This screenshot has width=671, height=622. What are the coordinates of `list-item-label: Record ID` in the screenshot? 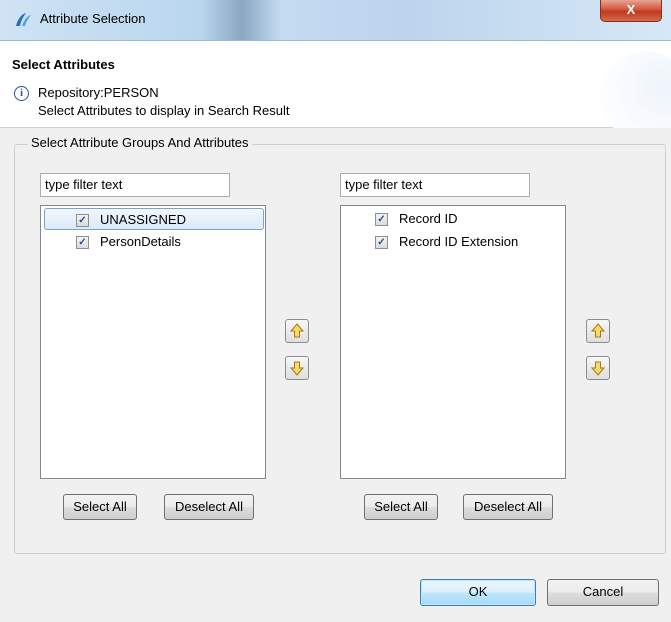 It's located at (428, 218).